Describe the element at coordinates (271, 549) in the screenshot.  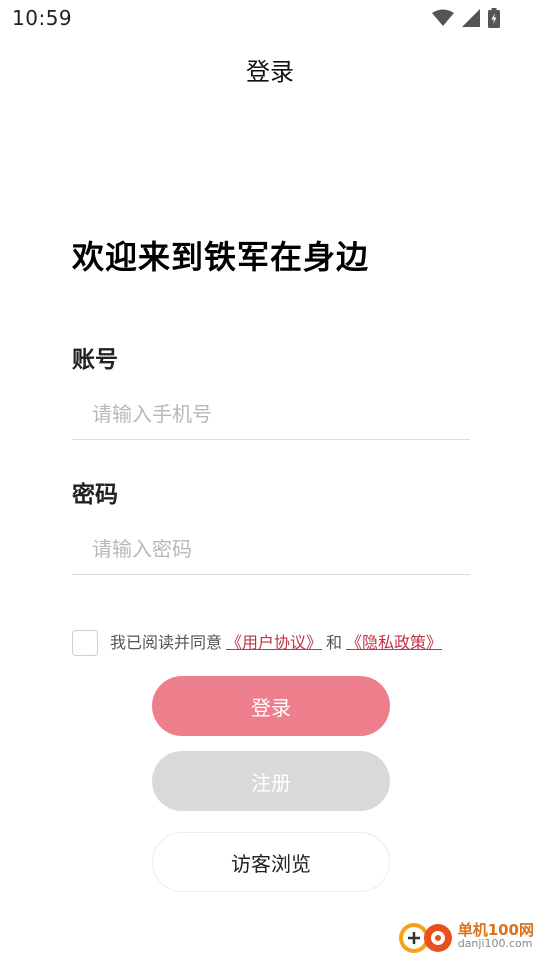
I see `password-input` at that location.